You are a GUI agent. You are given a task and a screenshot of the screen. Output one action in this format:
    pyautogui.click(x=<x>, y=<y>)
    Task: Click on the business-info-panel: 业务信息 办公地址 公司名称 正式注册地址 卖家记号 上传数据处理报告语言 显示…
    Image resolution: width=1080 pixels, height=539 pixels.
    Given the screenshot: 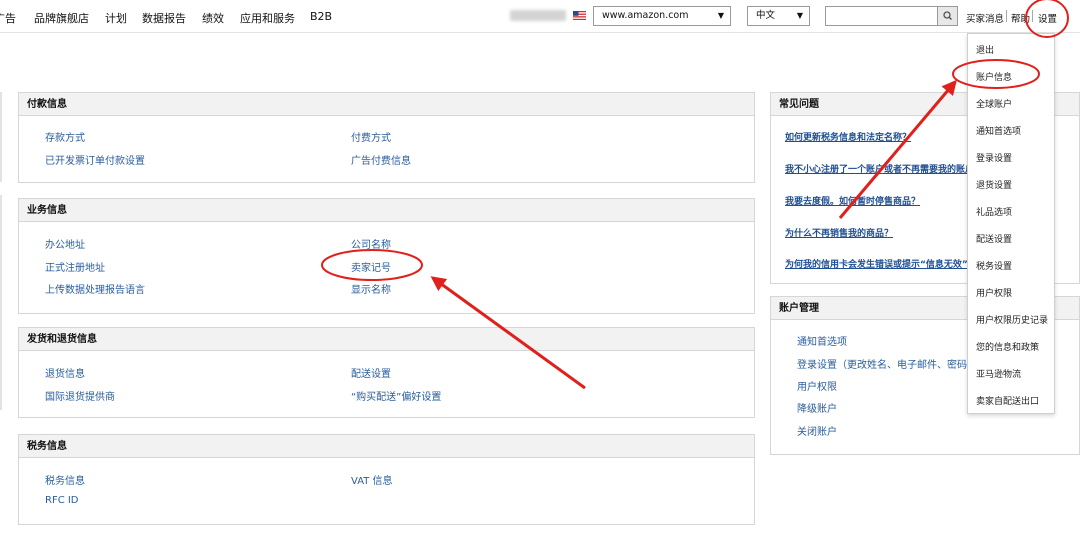 What is the action you would take?
    pyautogui.click(x=386, y=256)
    